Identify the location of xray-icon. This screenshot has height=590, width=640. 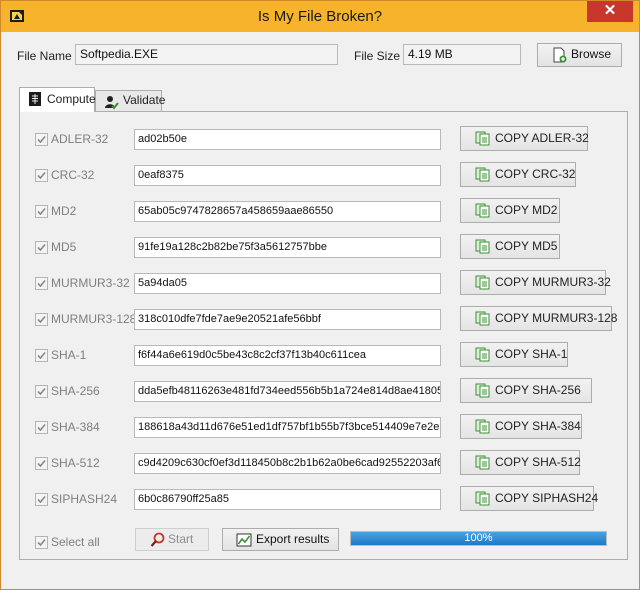
(35, 99).